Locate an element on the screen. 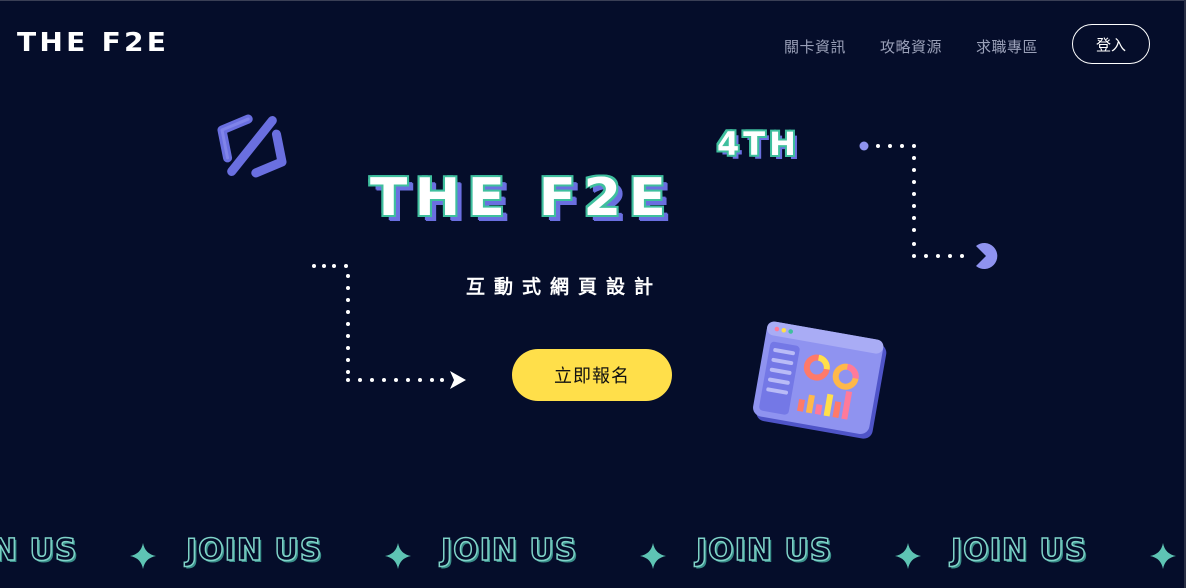  login-label: 登入 is located at coordinates (1110, 44).